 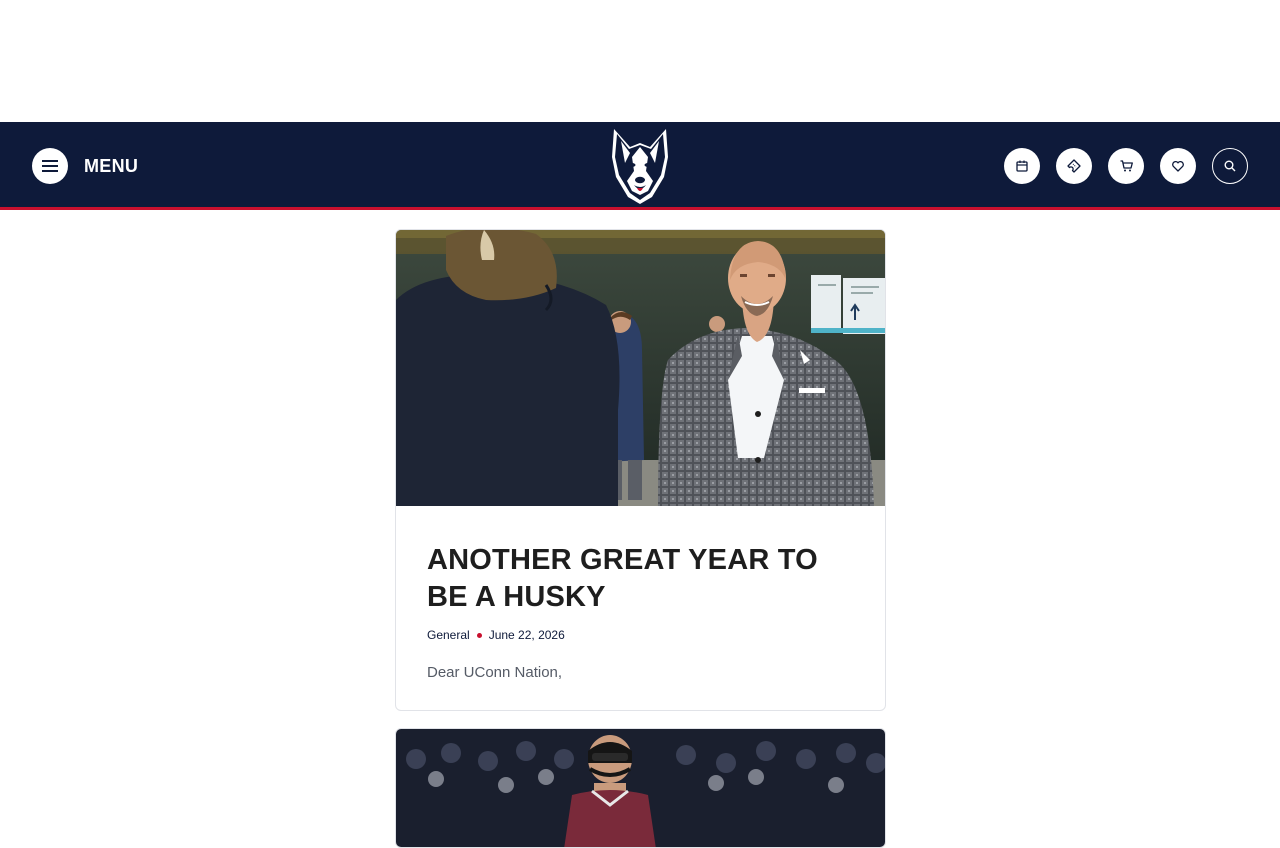 I want to click on cart-button, so click(x=1126, y=166).